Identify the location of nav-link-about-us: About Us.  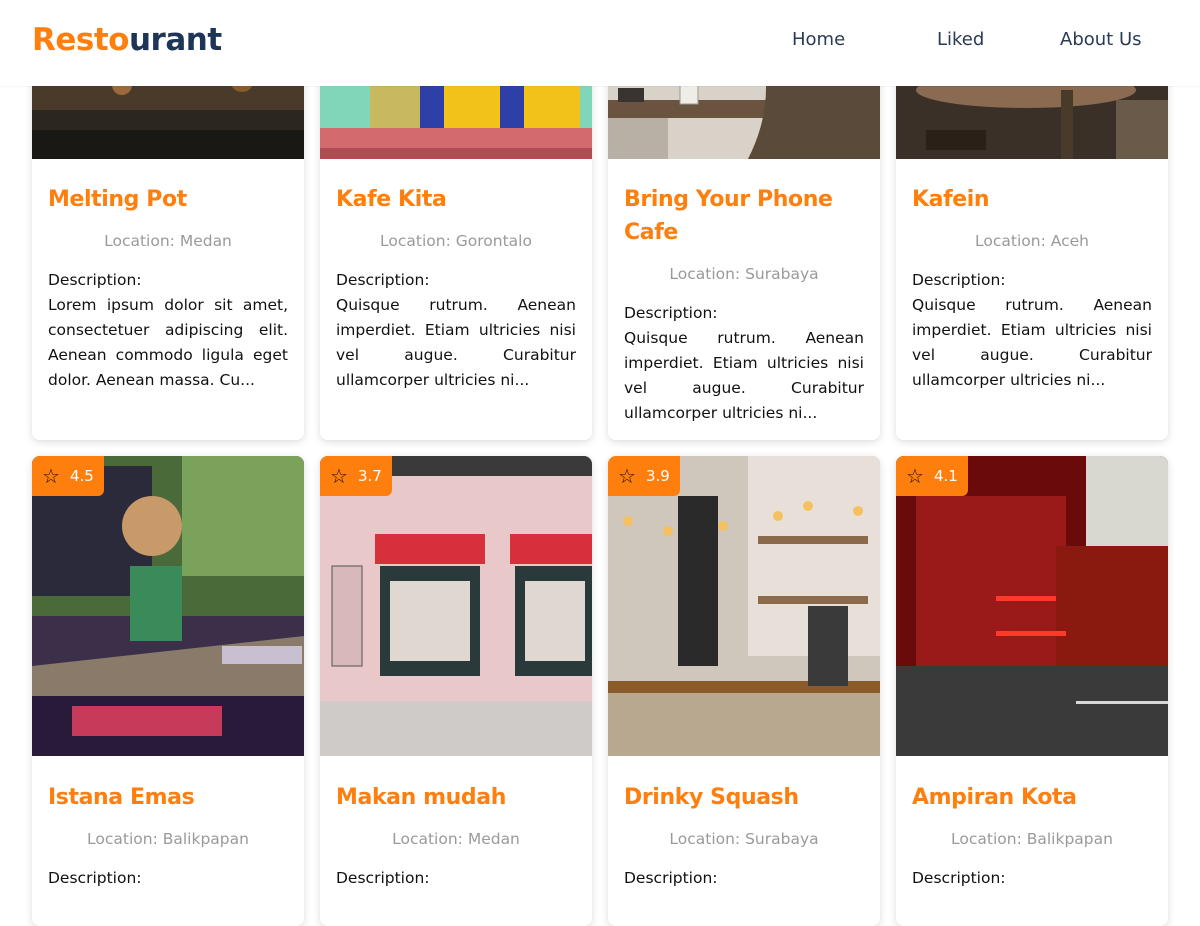
(1101, 39).